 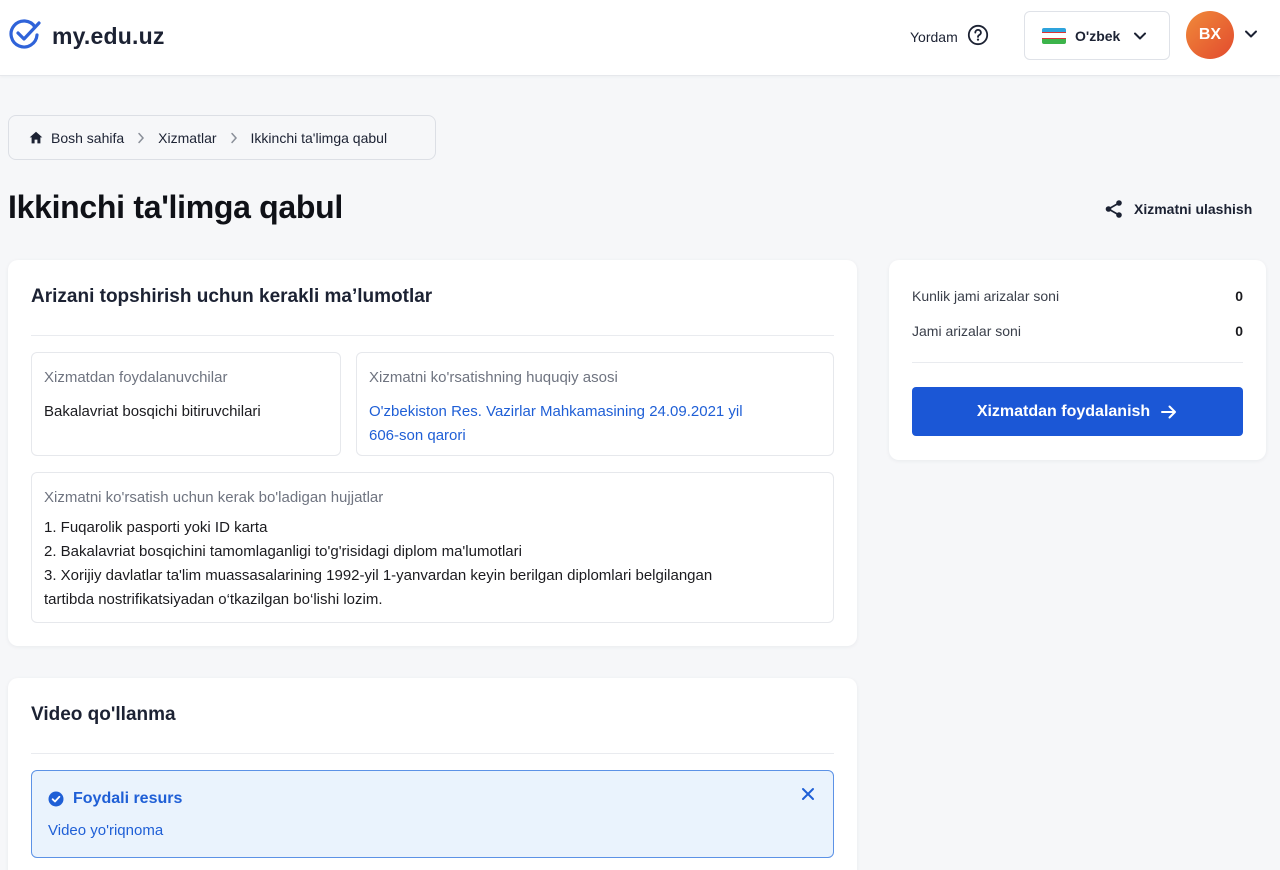 I want to click on share-label: Xizmatni ulashish, so click(x=1193, y=209).